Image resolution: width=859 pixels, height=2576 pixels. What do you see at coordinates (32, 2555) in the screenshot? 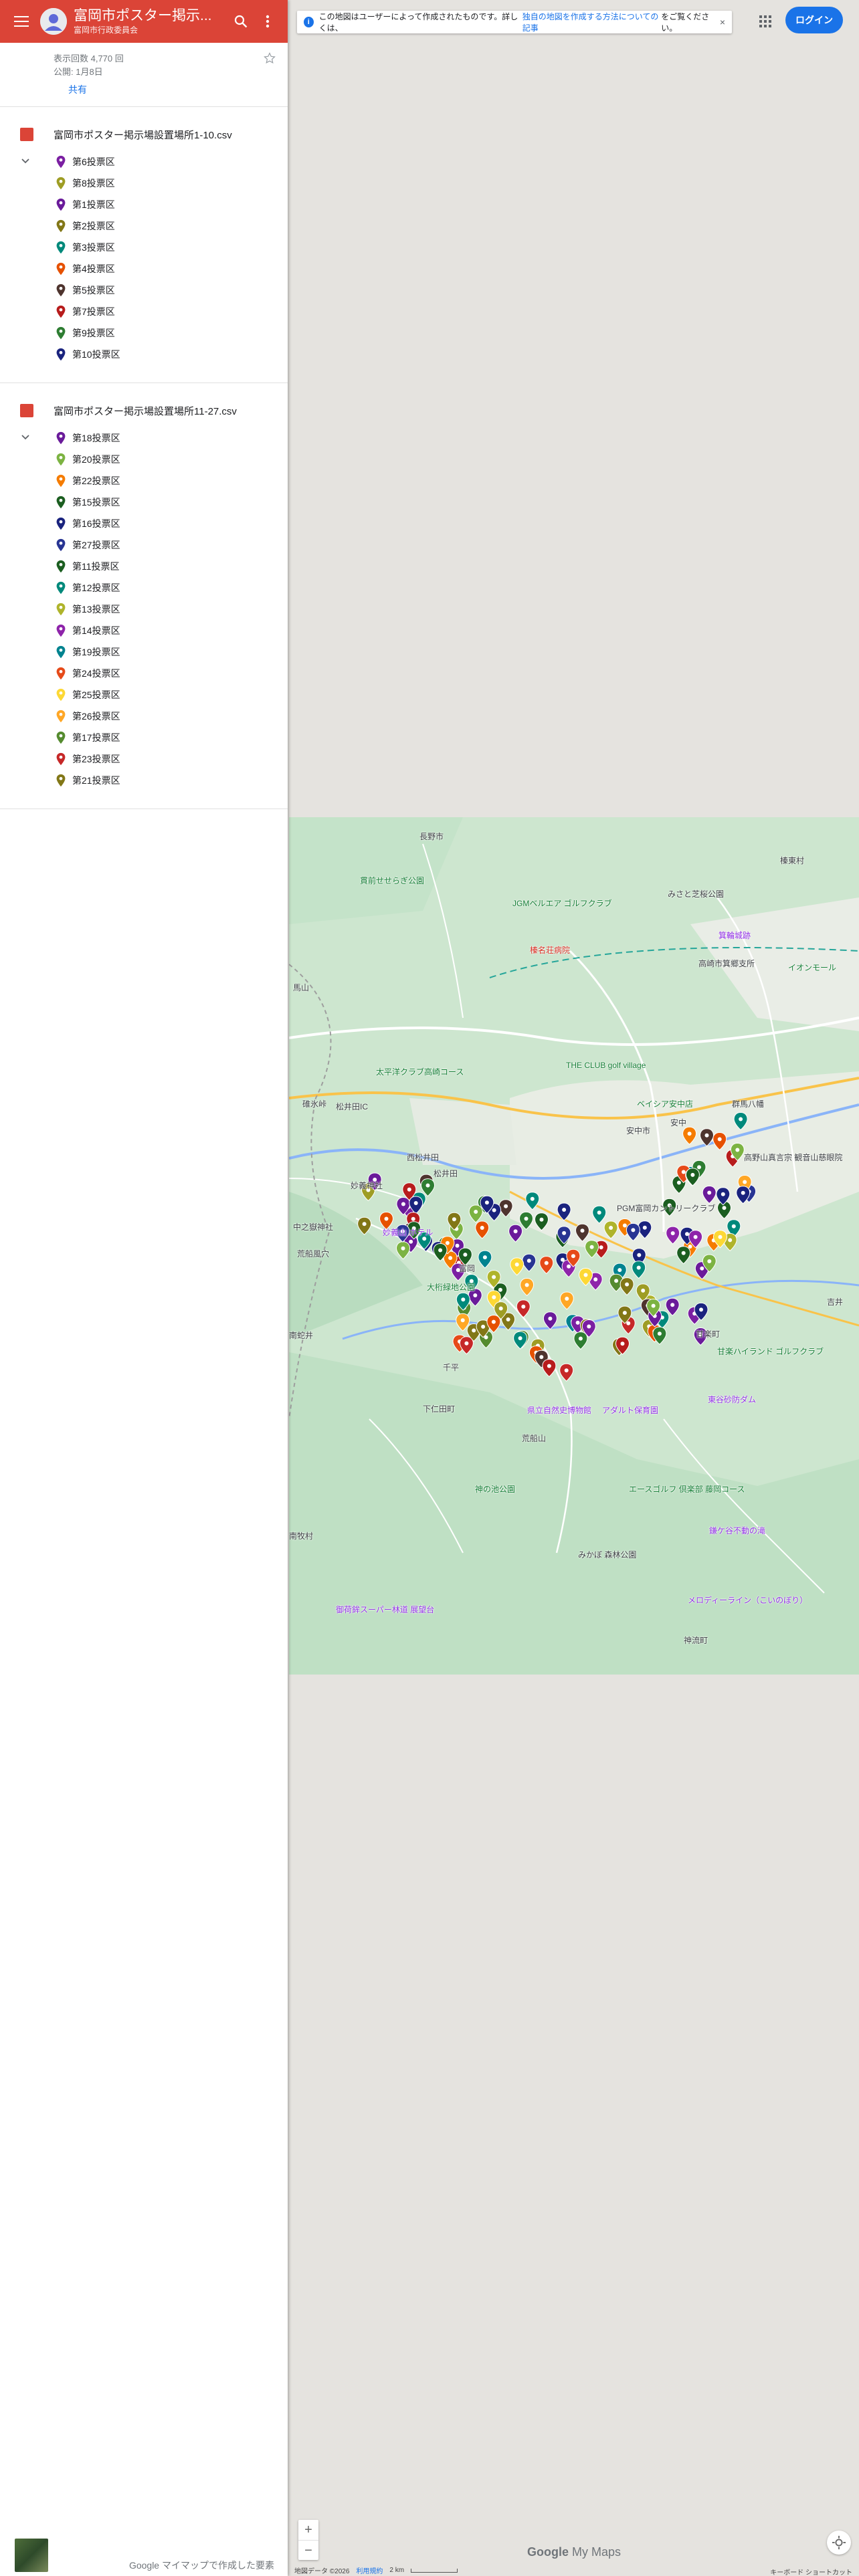
I see `basemap-thumbnail` at bounding box center [32, 2555].